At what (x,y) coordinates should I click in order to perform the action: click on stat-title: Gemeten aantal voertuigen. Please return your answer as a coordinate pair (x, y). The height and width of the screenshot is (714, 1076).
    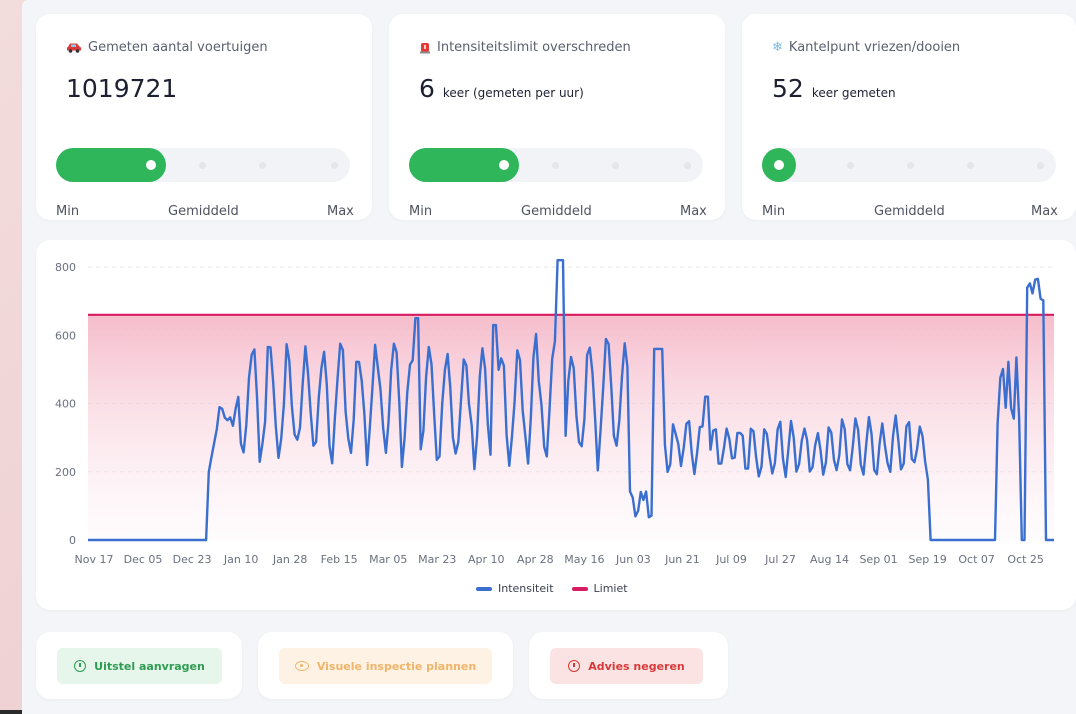
    Looking at the image, I should click on (167, 47).